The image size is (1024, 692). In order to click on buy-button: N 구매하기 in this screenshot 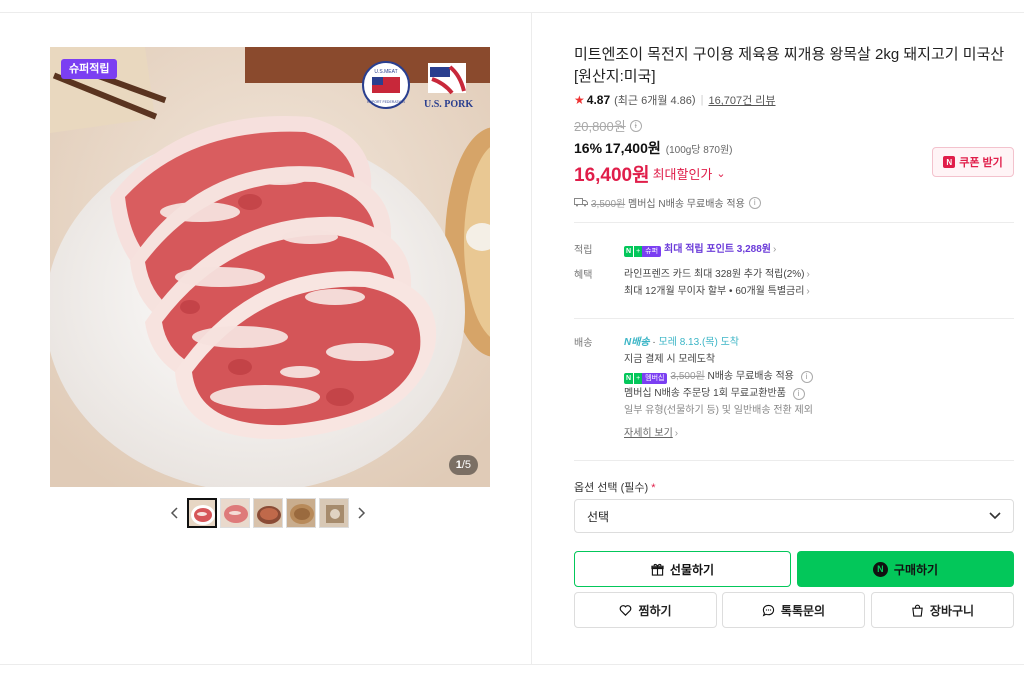, I will do `click(905, 569)`.